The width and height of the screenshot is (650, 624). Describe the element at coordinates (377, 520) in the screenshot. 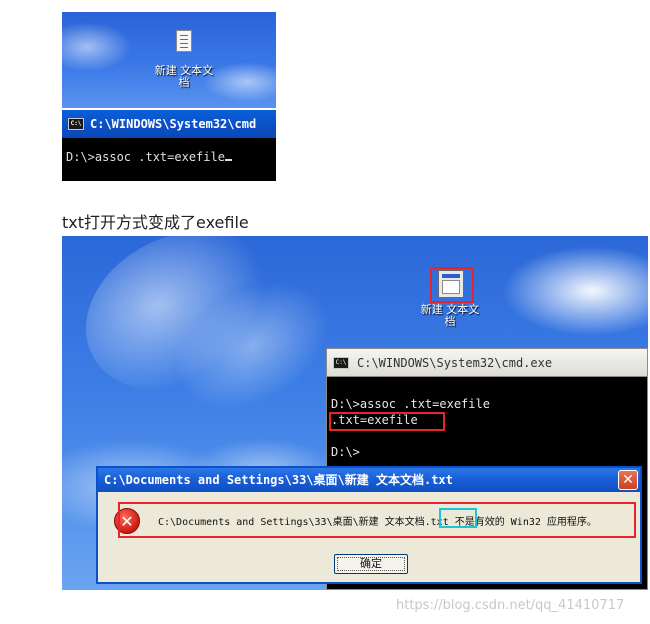

I see `message-highlight-box` at that location.